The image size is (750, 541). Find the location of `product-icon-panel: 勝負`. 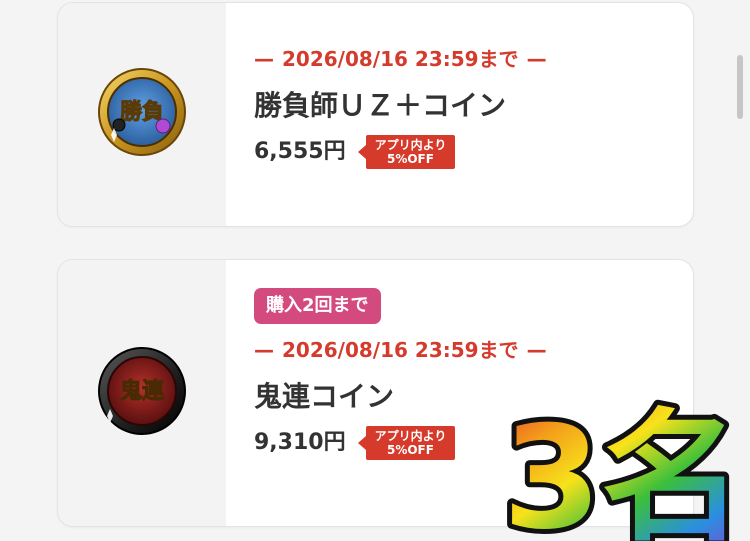

product-icon-panel: 勝負 is located at coordinates (142, 114).